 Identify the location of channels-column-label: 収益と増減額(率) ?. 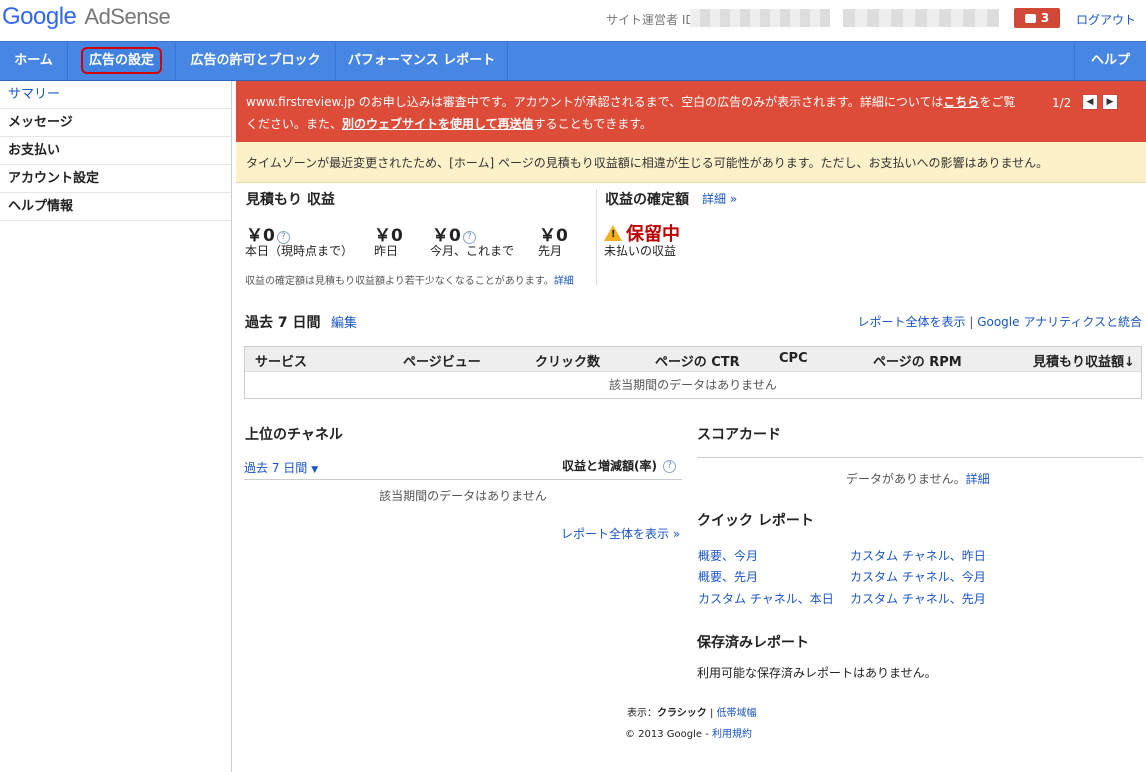
(619, 465).